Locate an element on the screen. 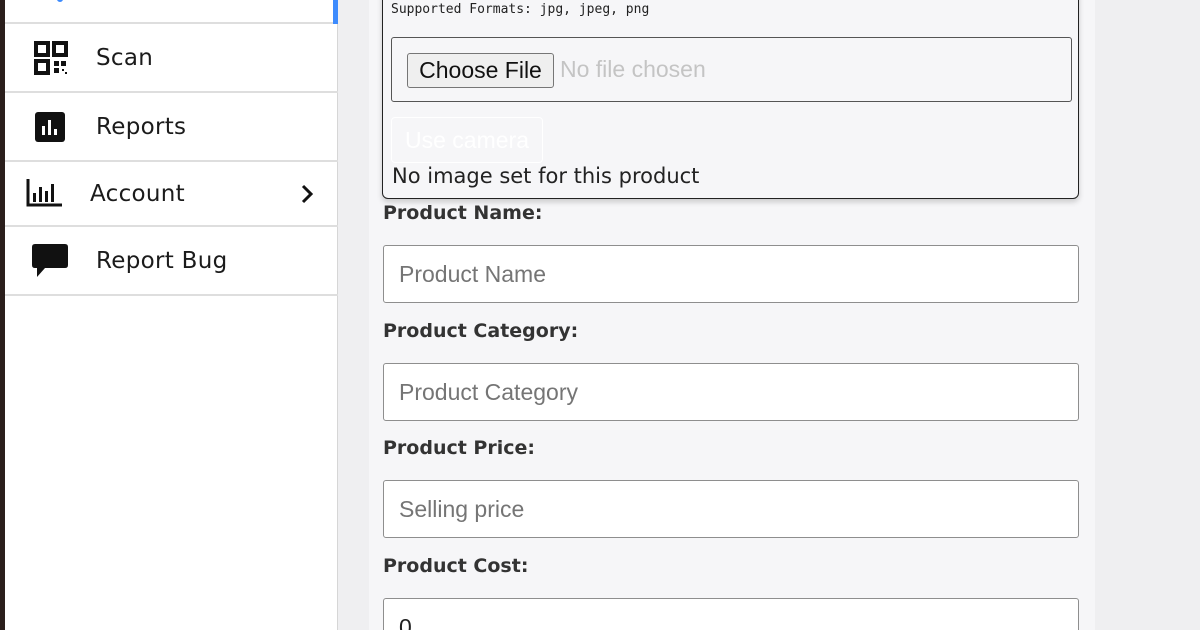 The height and width of the screenshot is (630, 1200). image-status-text: No image set for this product is located at coordinates (546, 176).